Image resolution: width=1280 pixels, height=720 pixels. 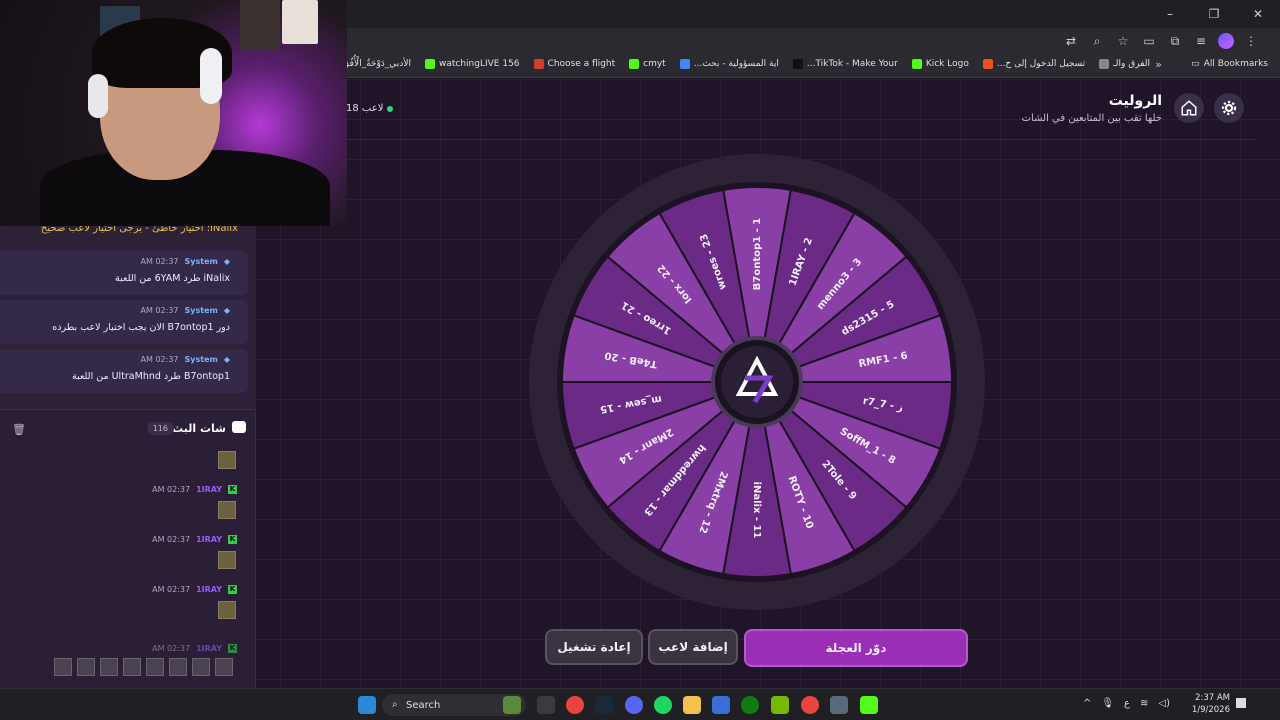 I want to click on home-button, so click(x=1189, y=108).